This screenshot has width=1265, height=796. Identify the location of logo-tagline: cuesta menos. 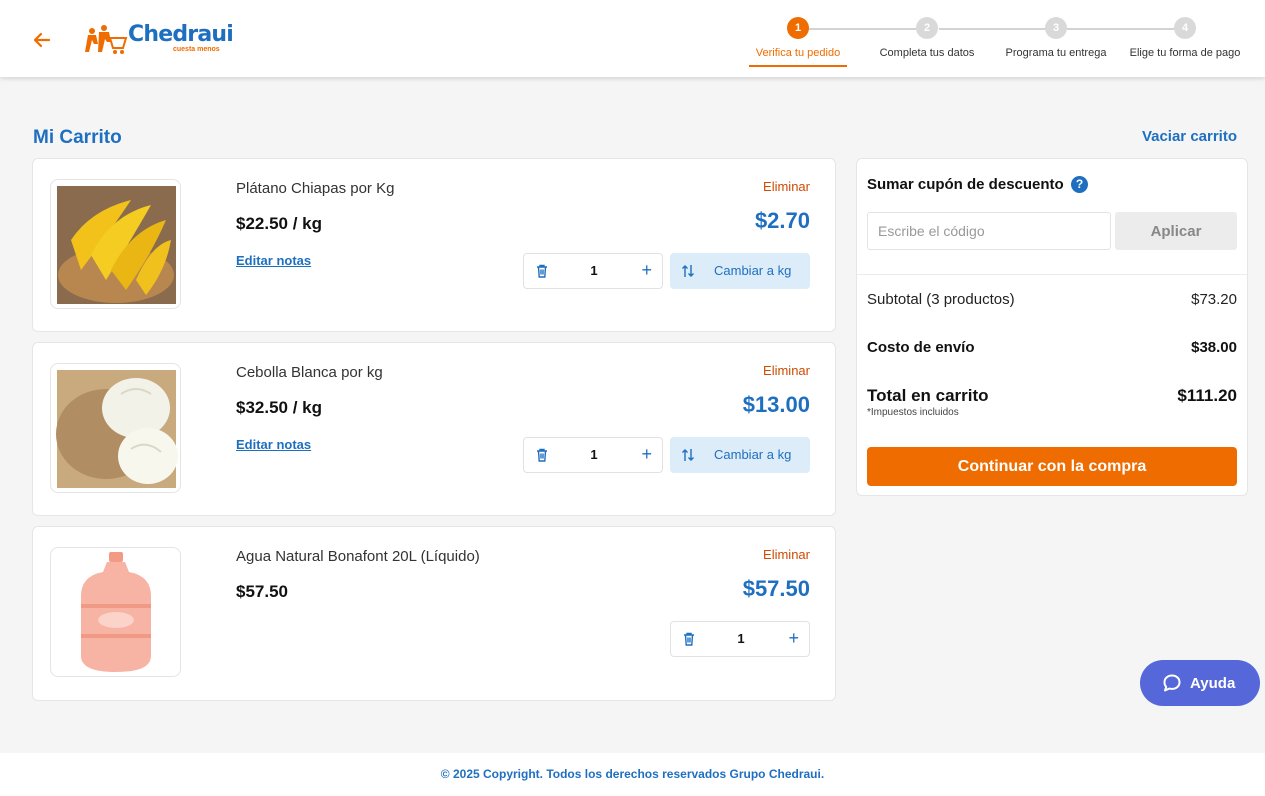
(196, 49).